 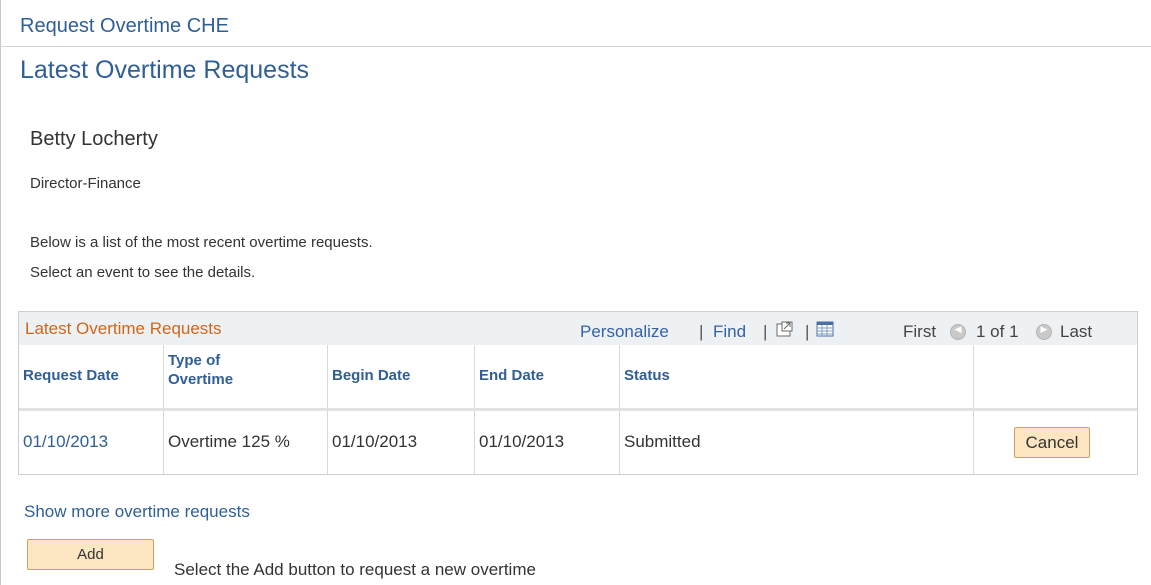 What do you see at coordinates (1044, 332) in the screenshot?
I see `next-arrow-icon: ▶` at bounding box center [1044, 332].